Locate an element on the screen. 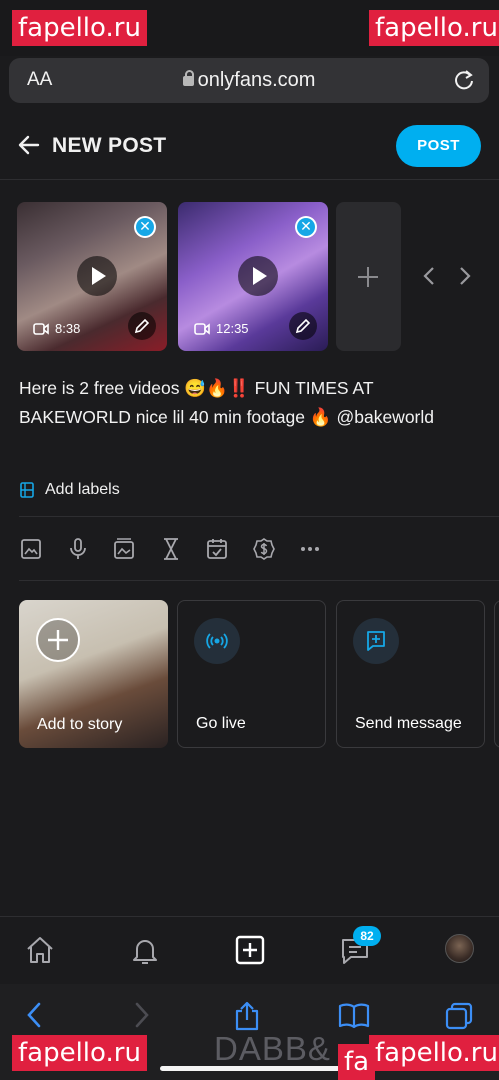  url-host: onlyfans.com is located at coordinates (256, 80).